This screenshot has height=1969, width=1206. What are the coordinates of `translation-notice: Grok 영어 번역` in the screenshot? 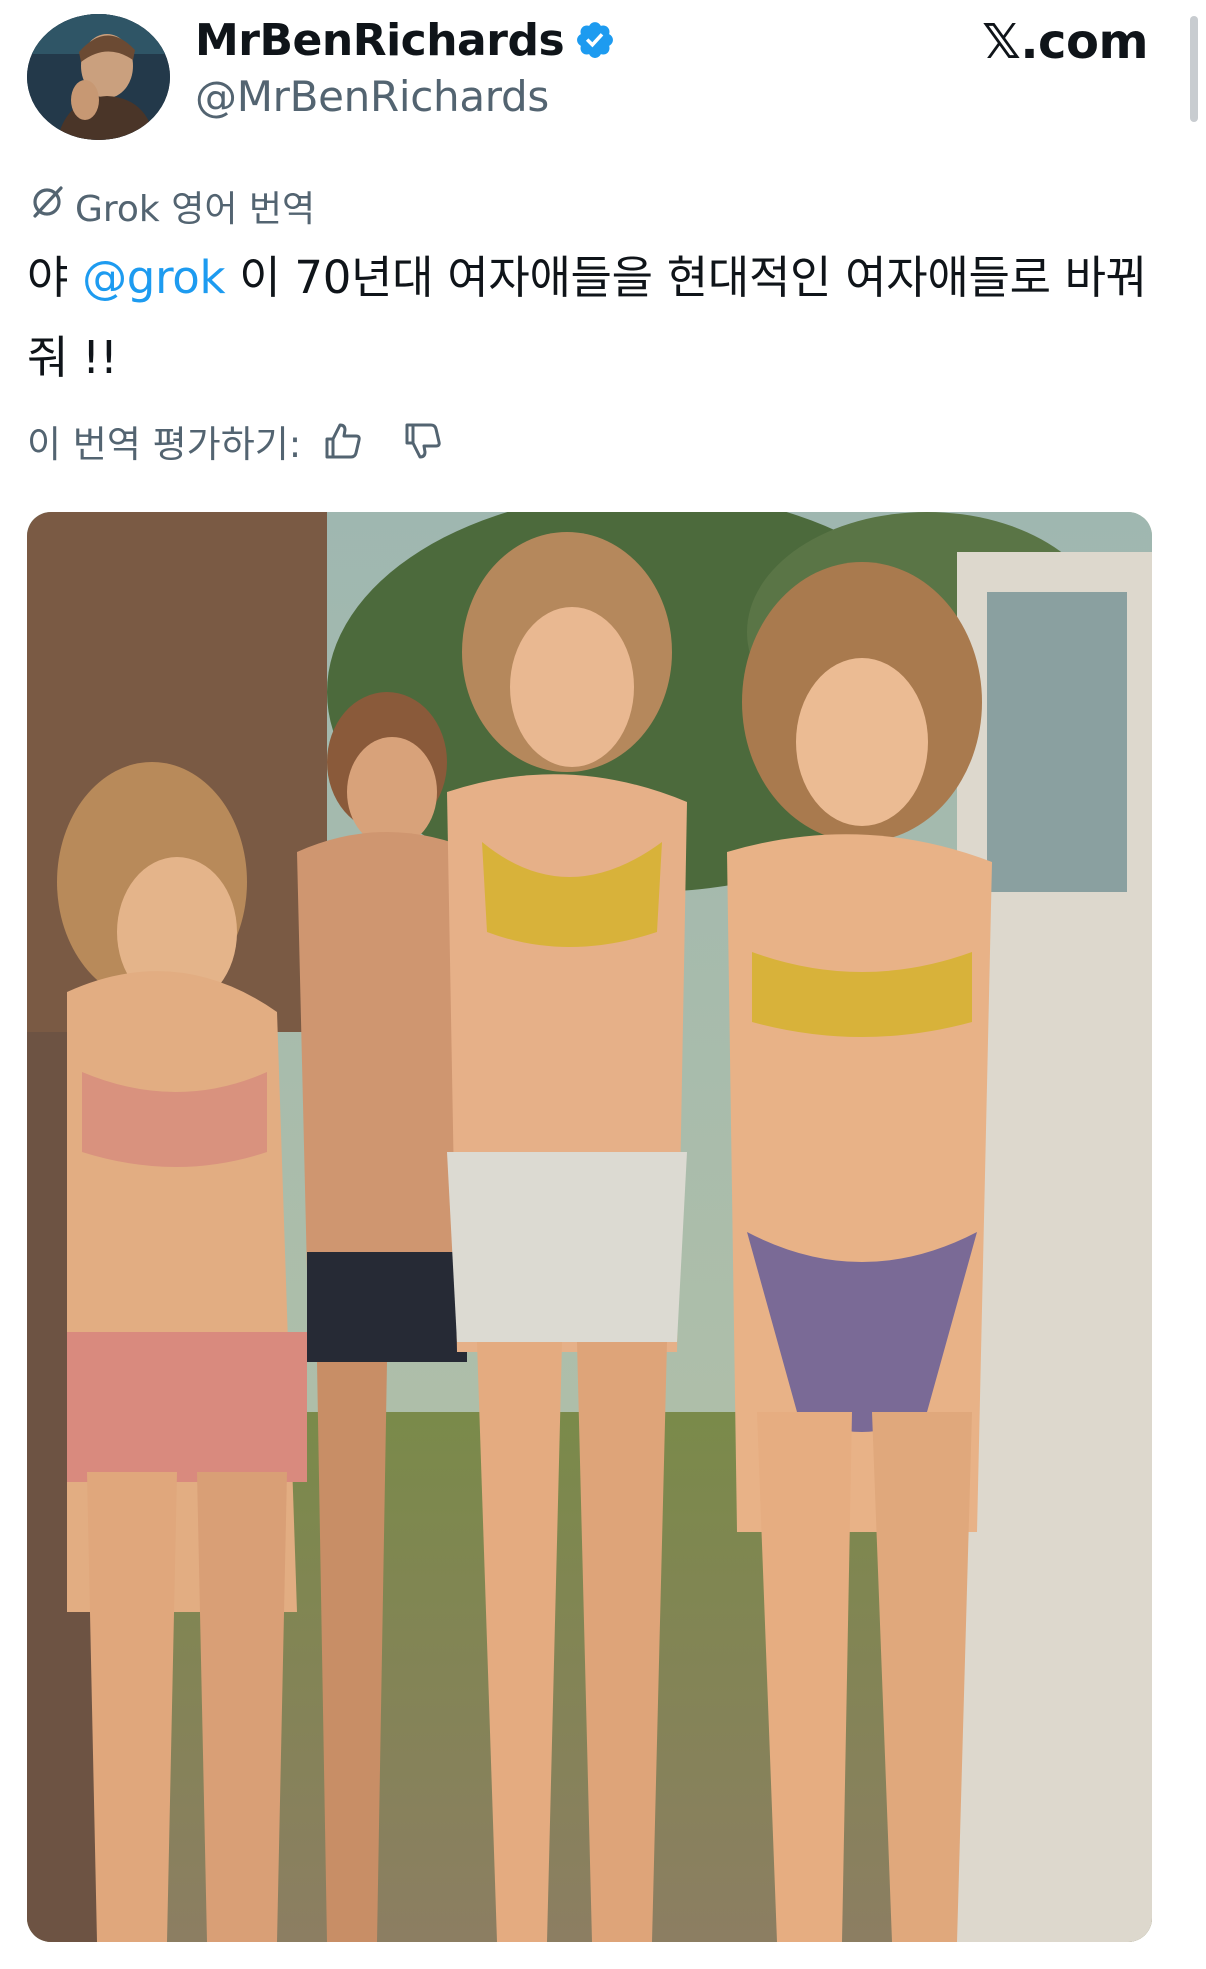 It's located at (171, 206).